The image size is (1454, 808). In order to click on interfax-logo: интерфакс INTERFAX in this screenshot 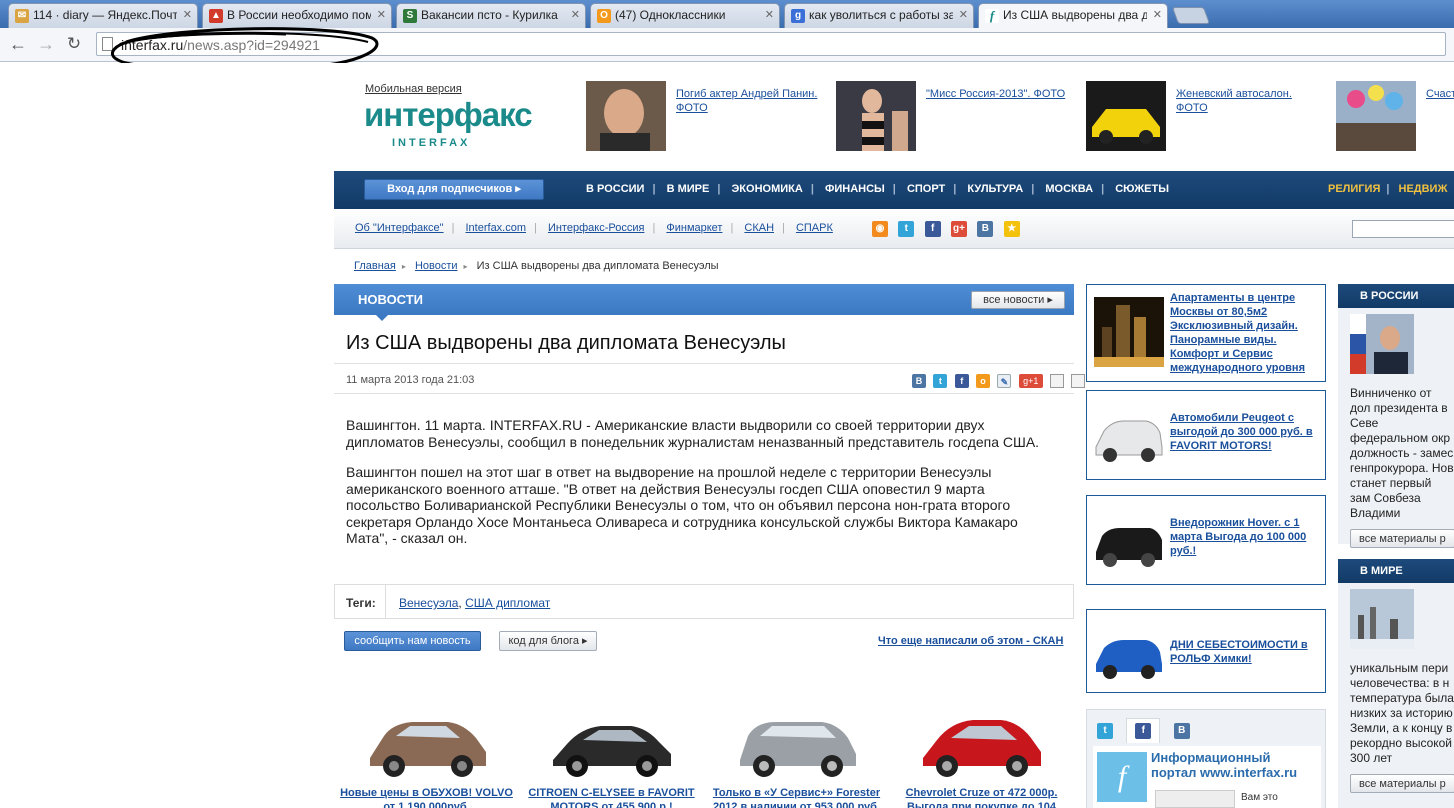, I will do `click(456, 125)`.